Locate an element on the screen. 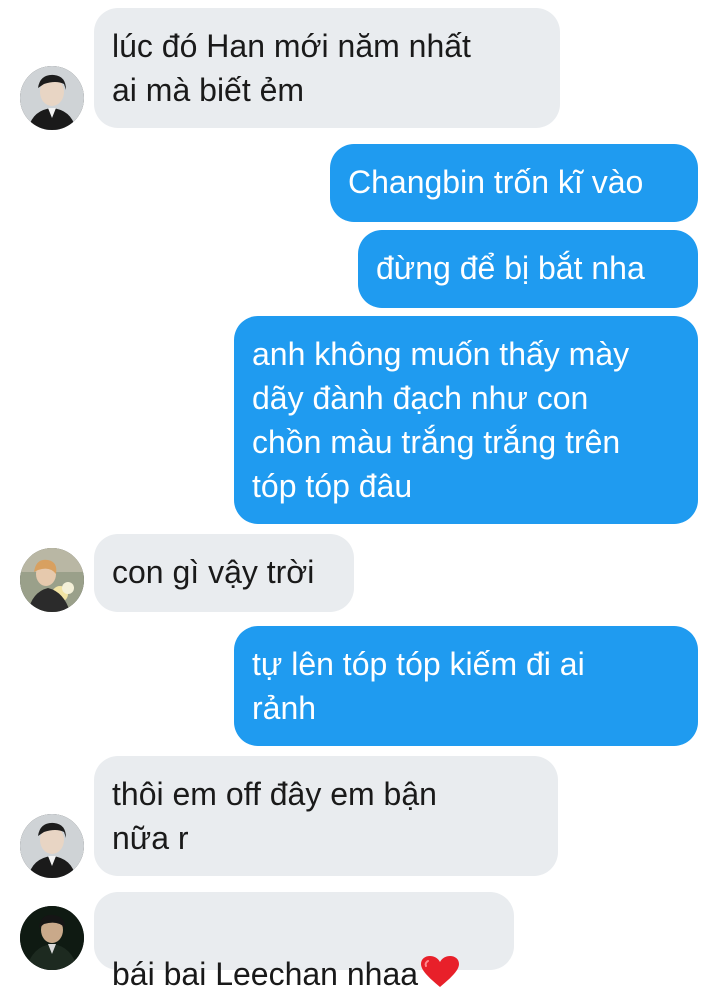 The width and height of the screenshot is (720, 996). message-bubble-outgoing: tự lên tóp tóp kiếm đi ai rảnh is located at coordinates (466, 686).